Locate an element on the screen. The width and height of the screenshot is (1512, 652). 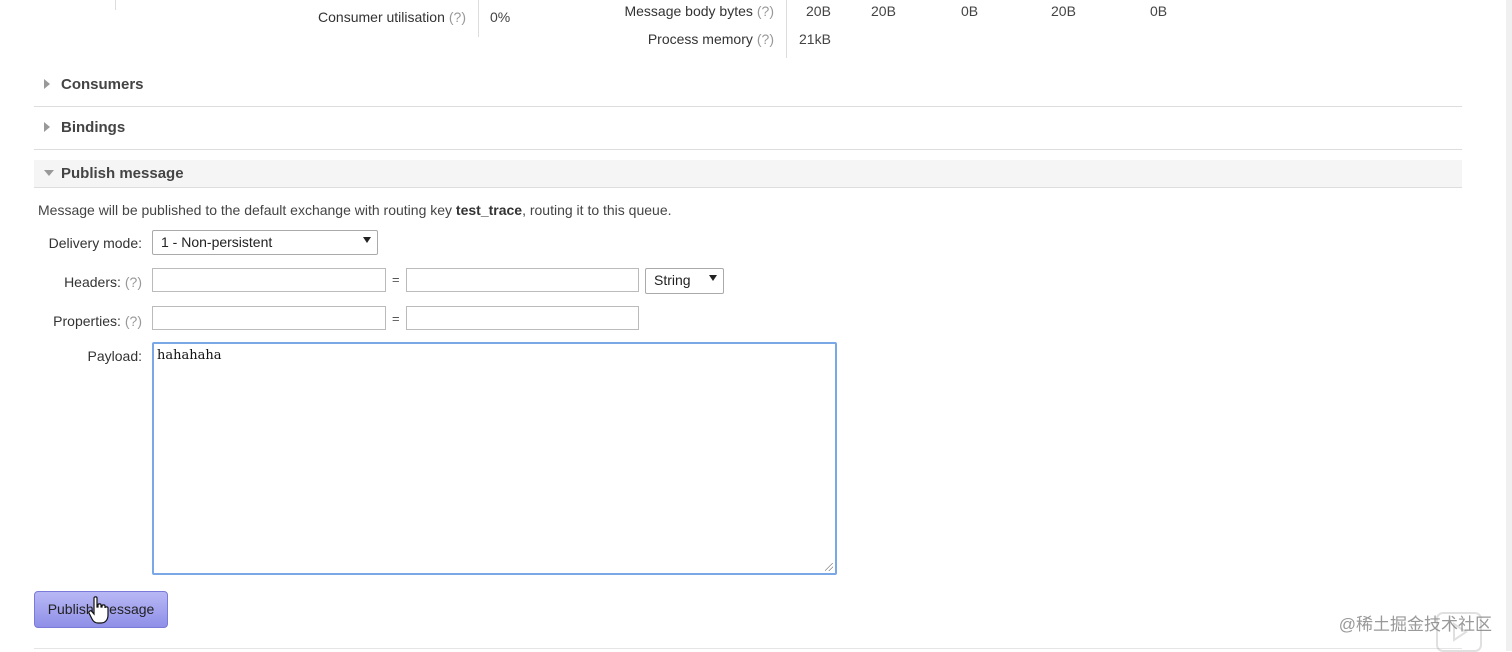
section-title: Publish message is located at coordinates (122, 173).